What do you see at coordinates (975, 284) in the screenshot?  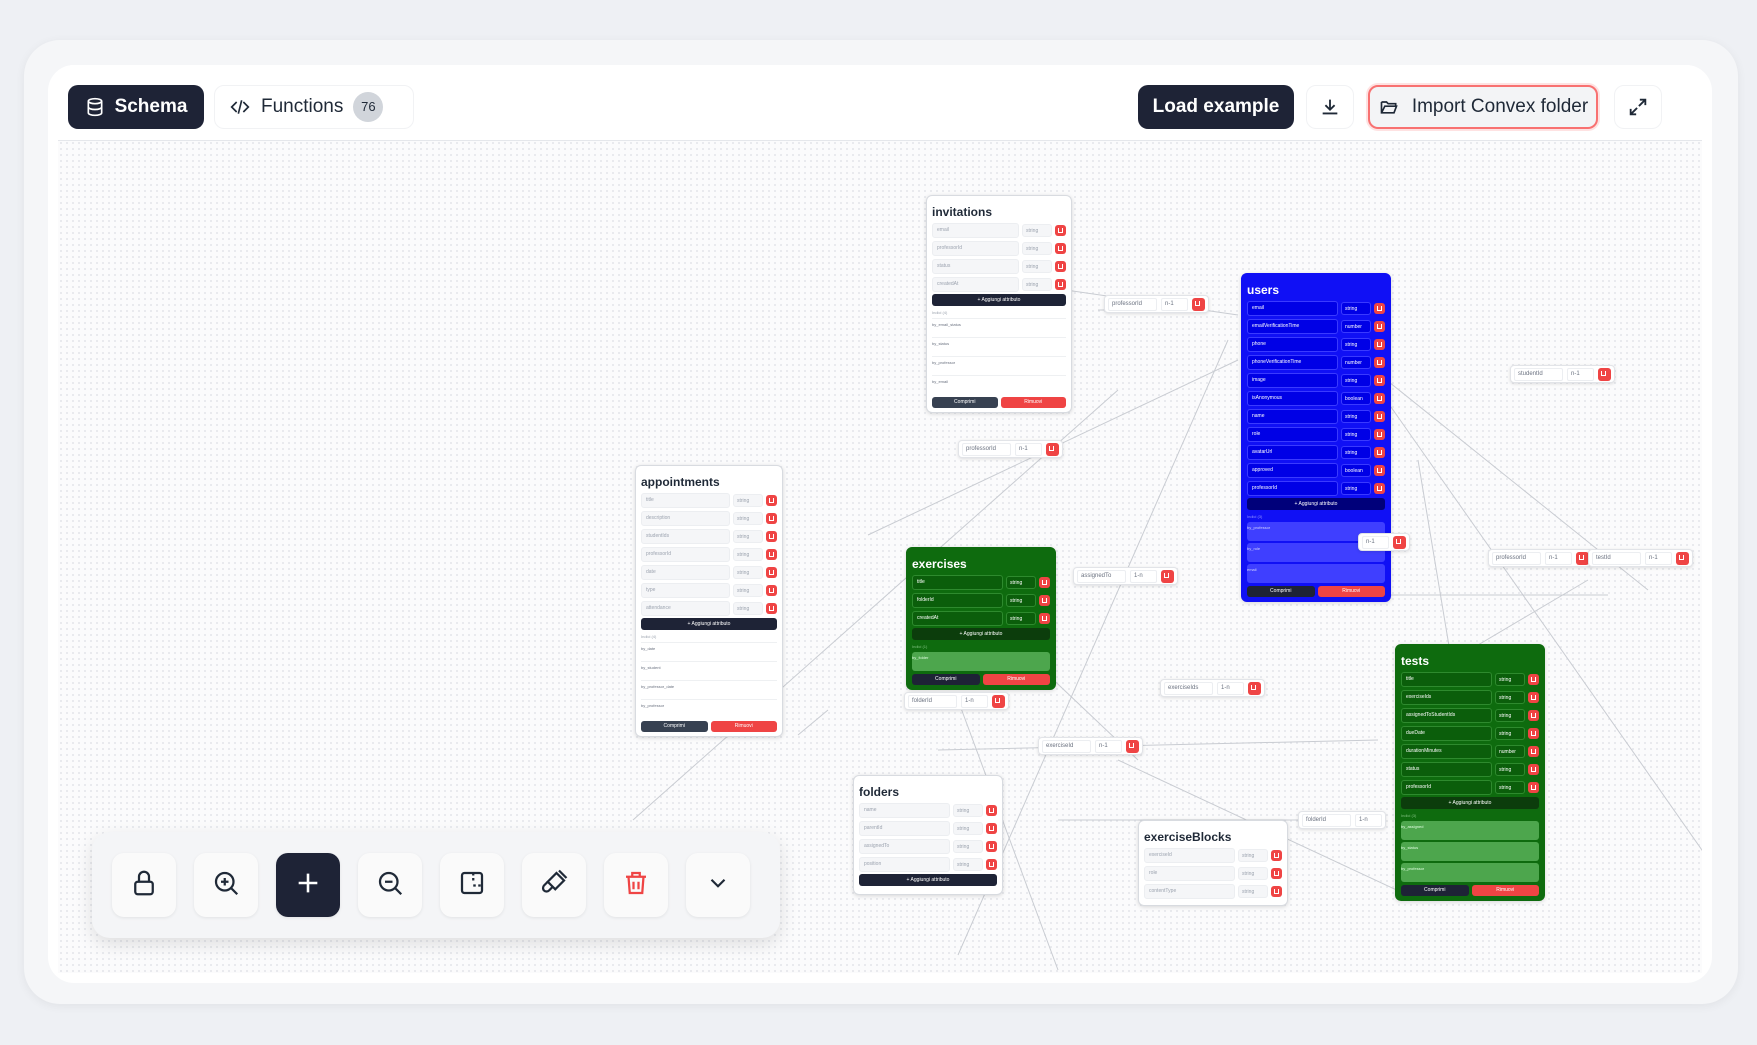 I see `field-name: createdAt` at bounding box center [975, 284].